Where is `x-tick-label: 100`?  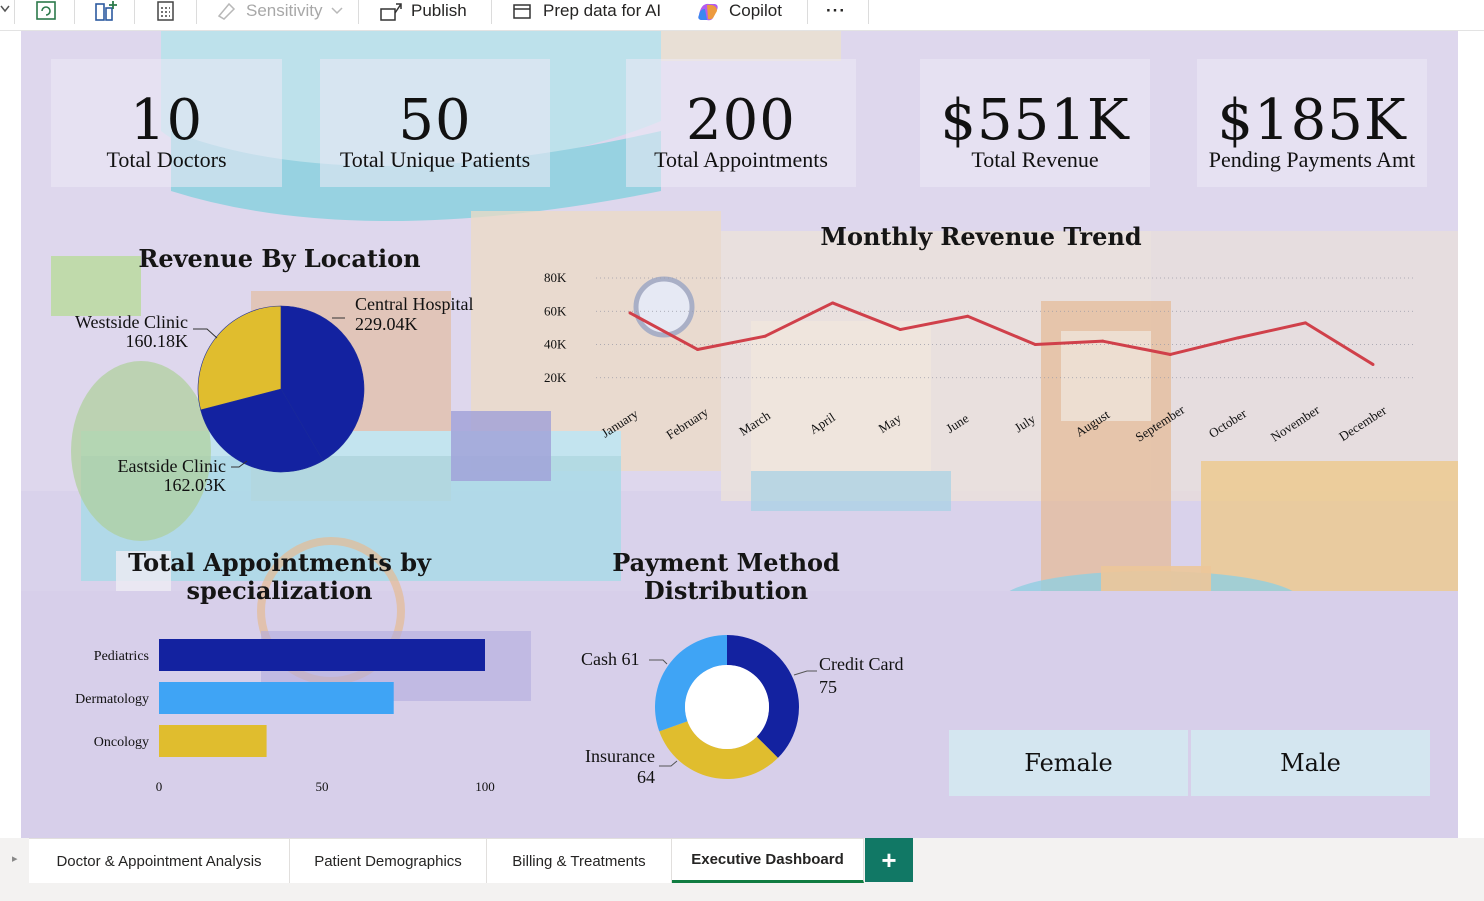 x-tick-label: 100 is located at coordinates (485, 786).